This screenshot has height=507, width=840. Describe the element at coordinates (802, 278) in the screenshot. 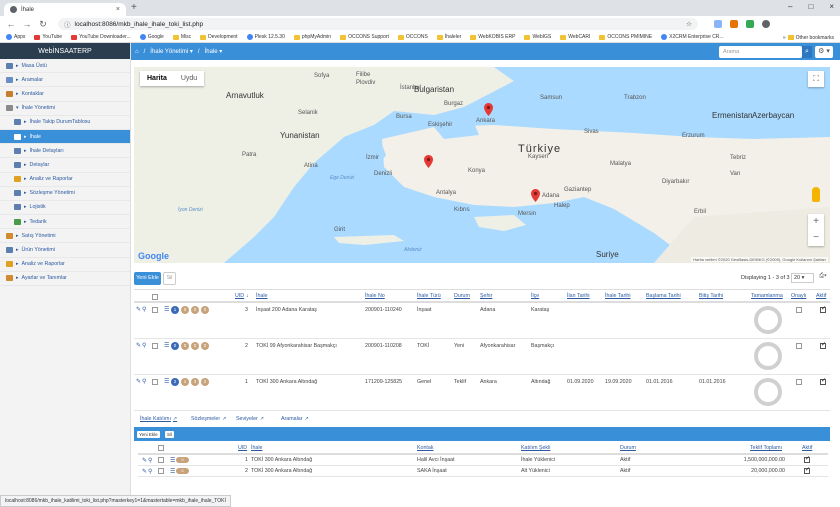

I see `page-size-select: 20 ▾` at that location.